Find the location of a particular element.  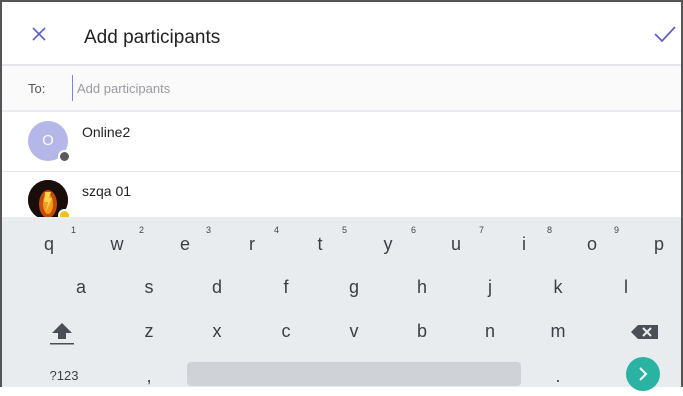

key-h: h is located at coordinates (422, 287).